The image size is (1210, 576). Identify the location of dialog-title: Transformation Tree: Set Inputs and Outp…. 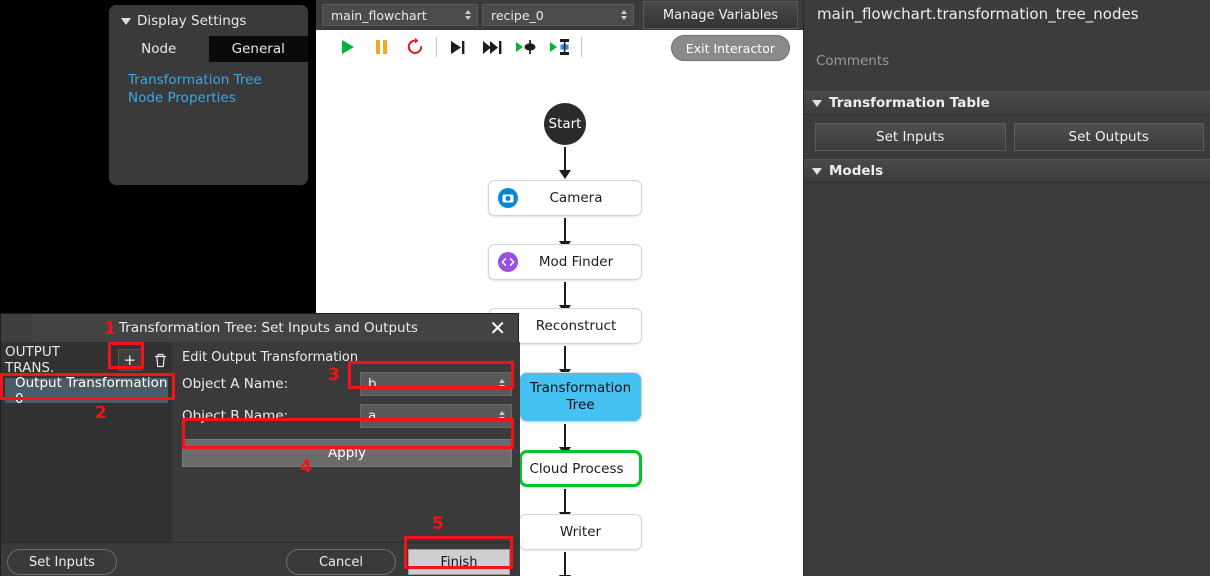
(268, 328).